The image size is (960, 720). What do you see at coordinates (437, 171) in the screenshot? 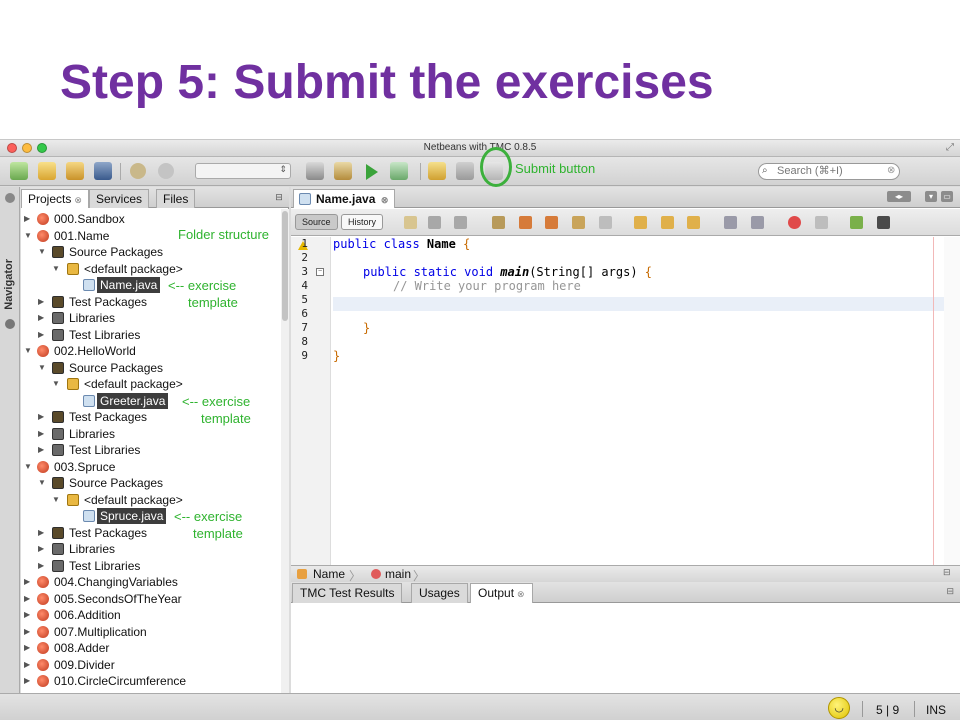
I see `download-exercises-icon` at bounding box center [437, 171].